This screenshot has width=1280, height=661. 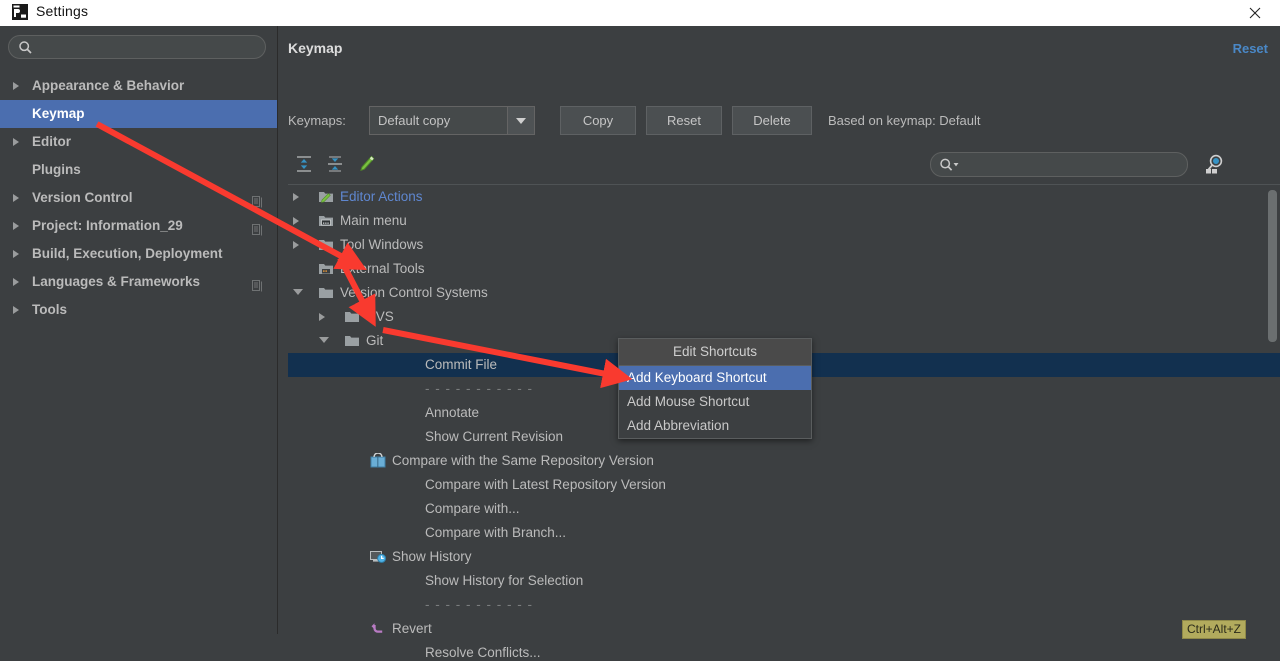 I want to click on tree-row: Main menu, so click(x=784, y=221).